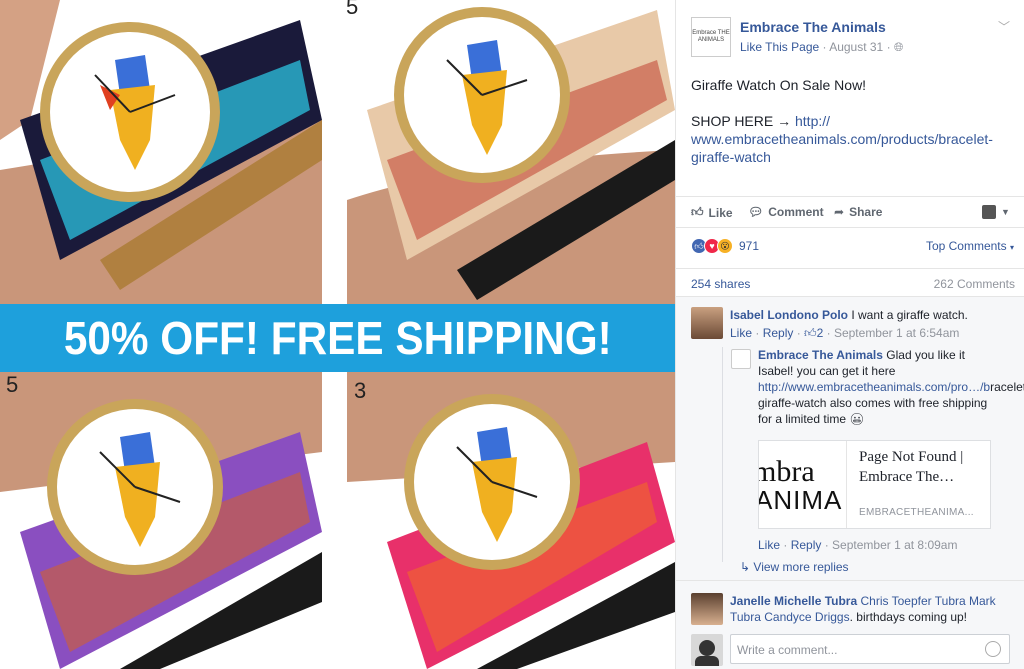 The height and width of the screenshot is (669, 1024). I want to click on chevron-down-icon: ▼, so click(1005, 212).